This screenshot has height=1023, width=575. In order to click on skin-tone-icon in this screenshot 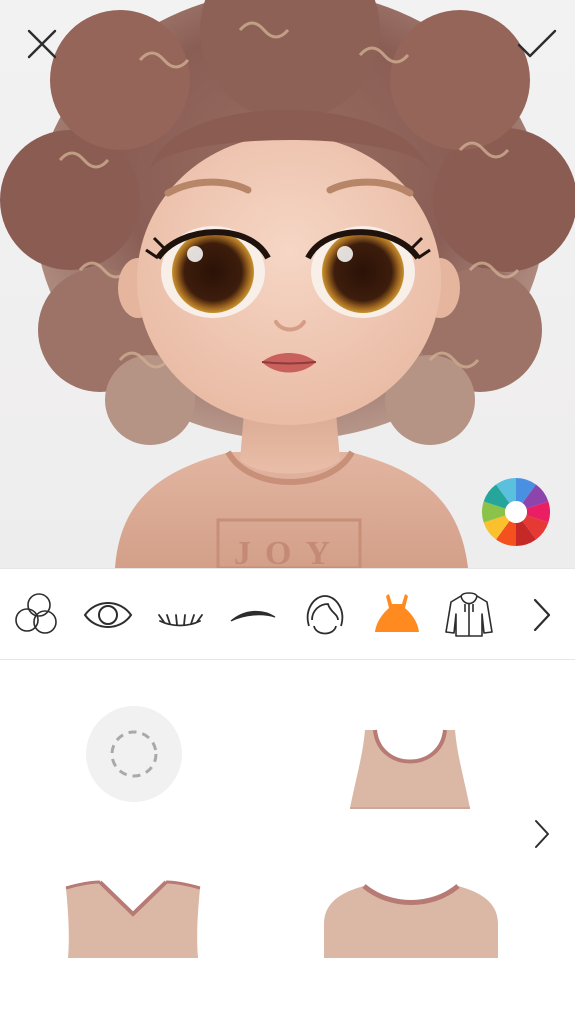, I will do `click(36, 613)`.